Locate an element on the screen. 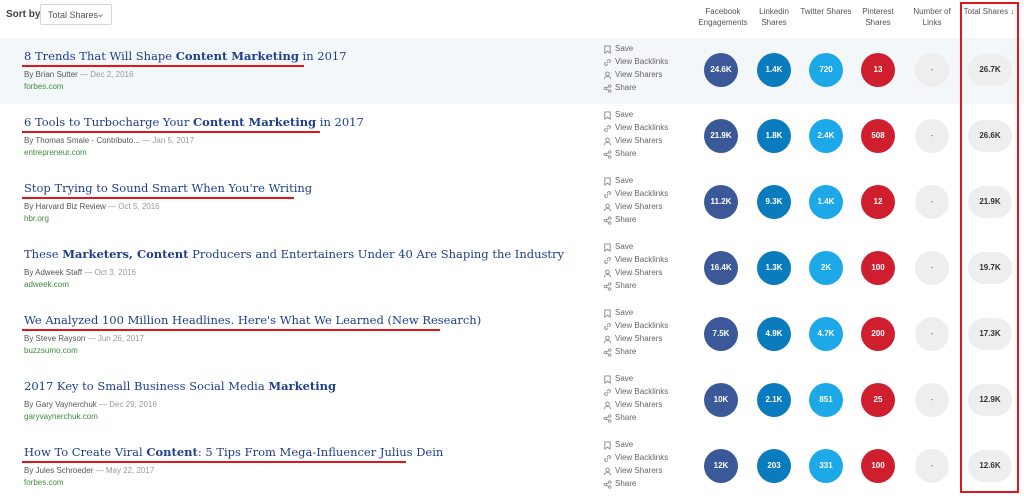 Image resolution: width=1024 pixels, height=500 pixels. facebook-engagements: 10K is located at coordinates (721, 400).